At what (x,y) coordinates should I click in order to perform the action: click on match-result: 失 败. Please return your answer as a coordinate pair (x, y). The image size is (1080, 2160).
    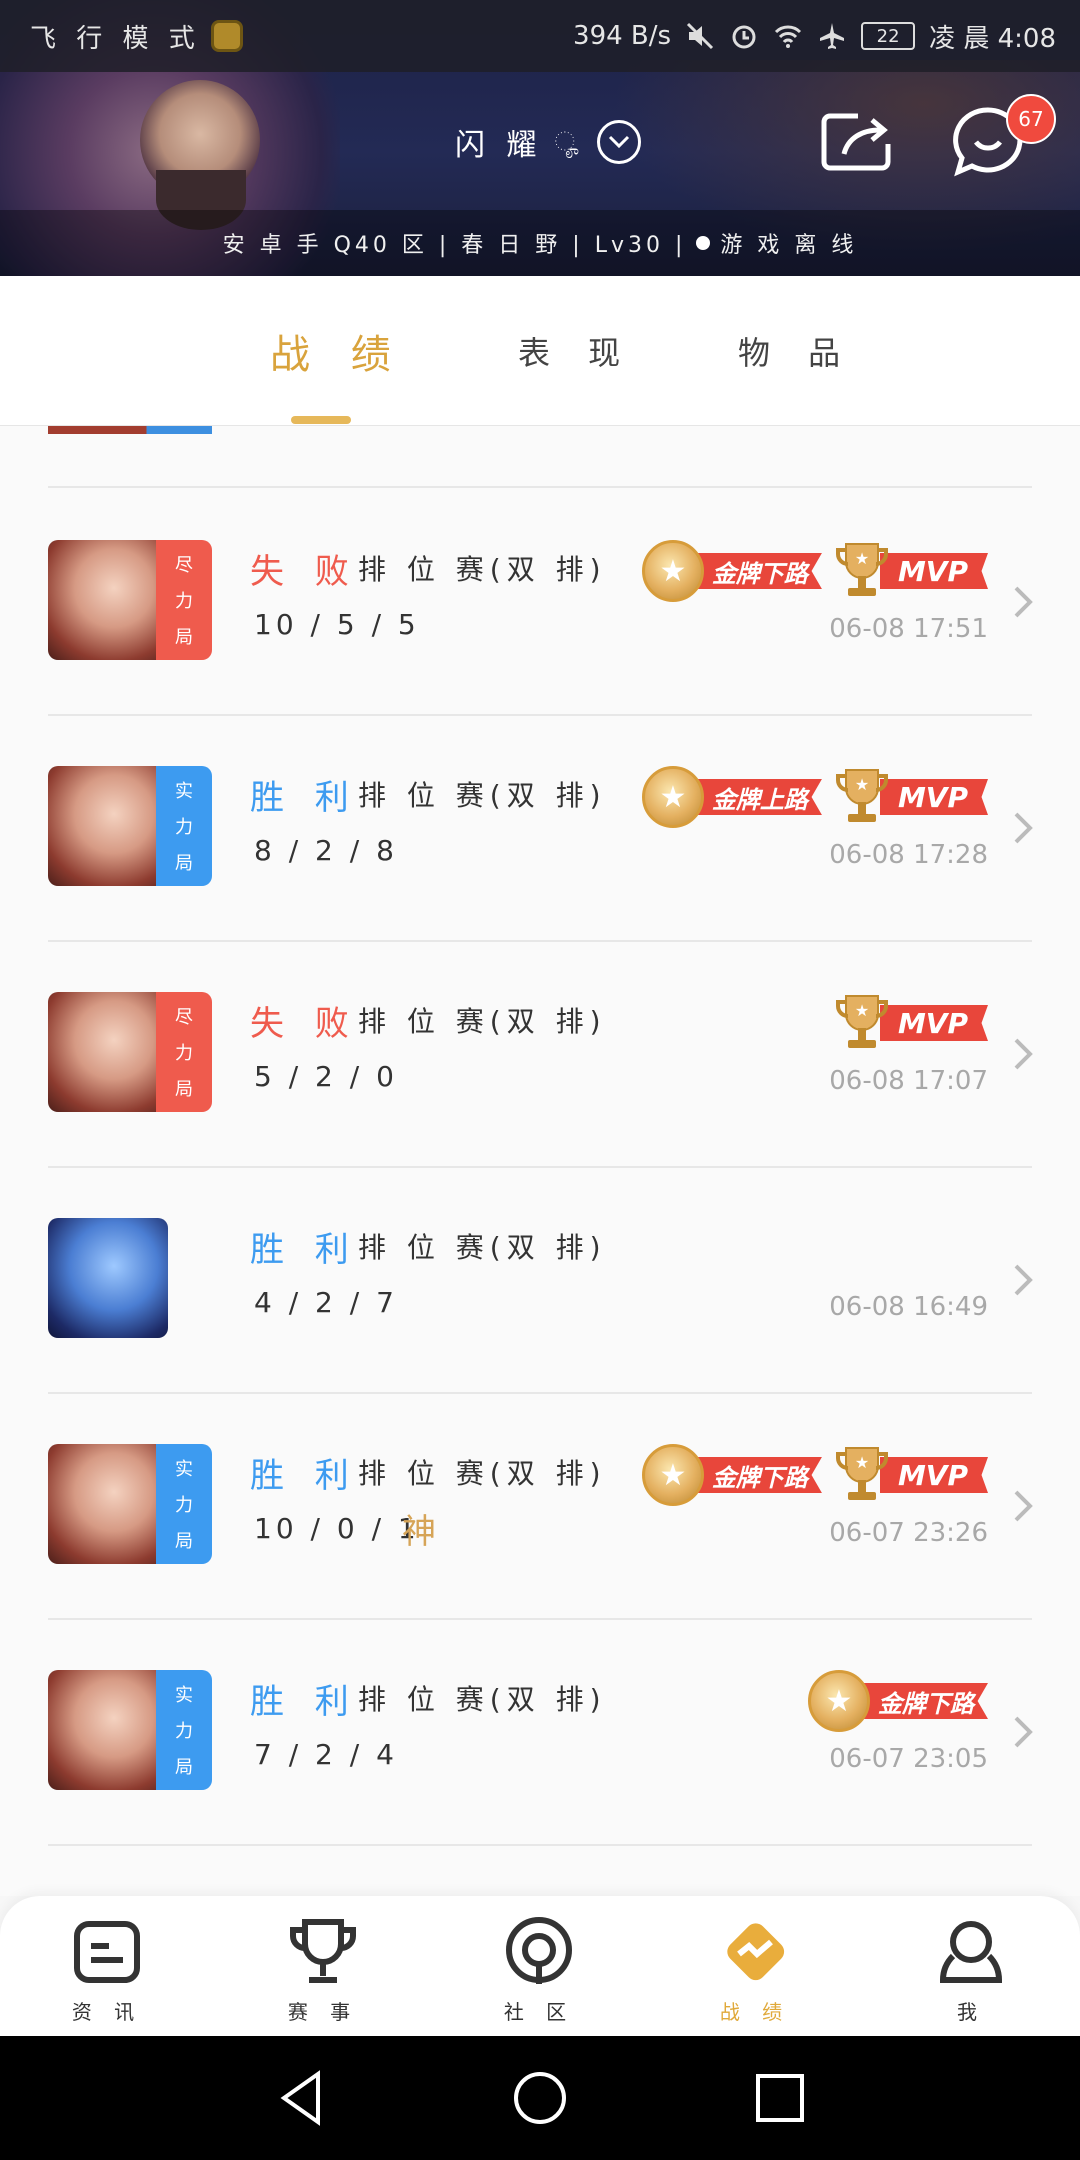
    Looking at the image, I should click on (304, 572).